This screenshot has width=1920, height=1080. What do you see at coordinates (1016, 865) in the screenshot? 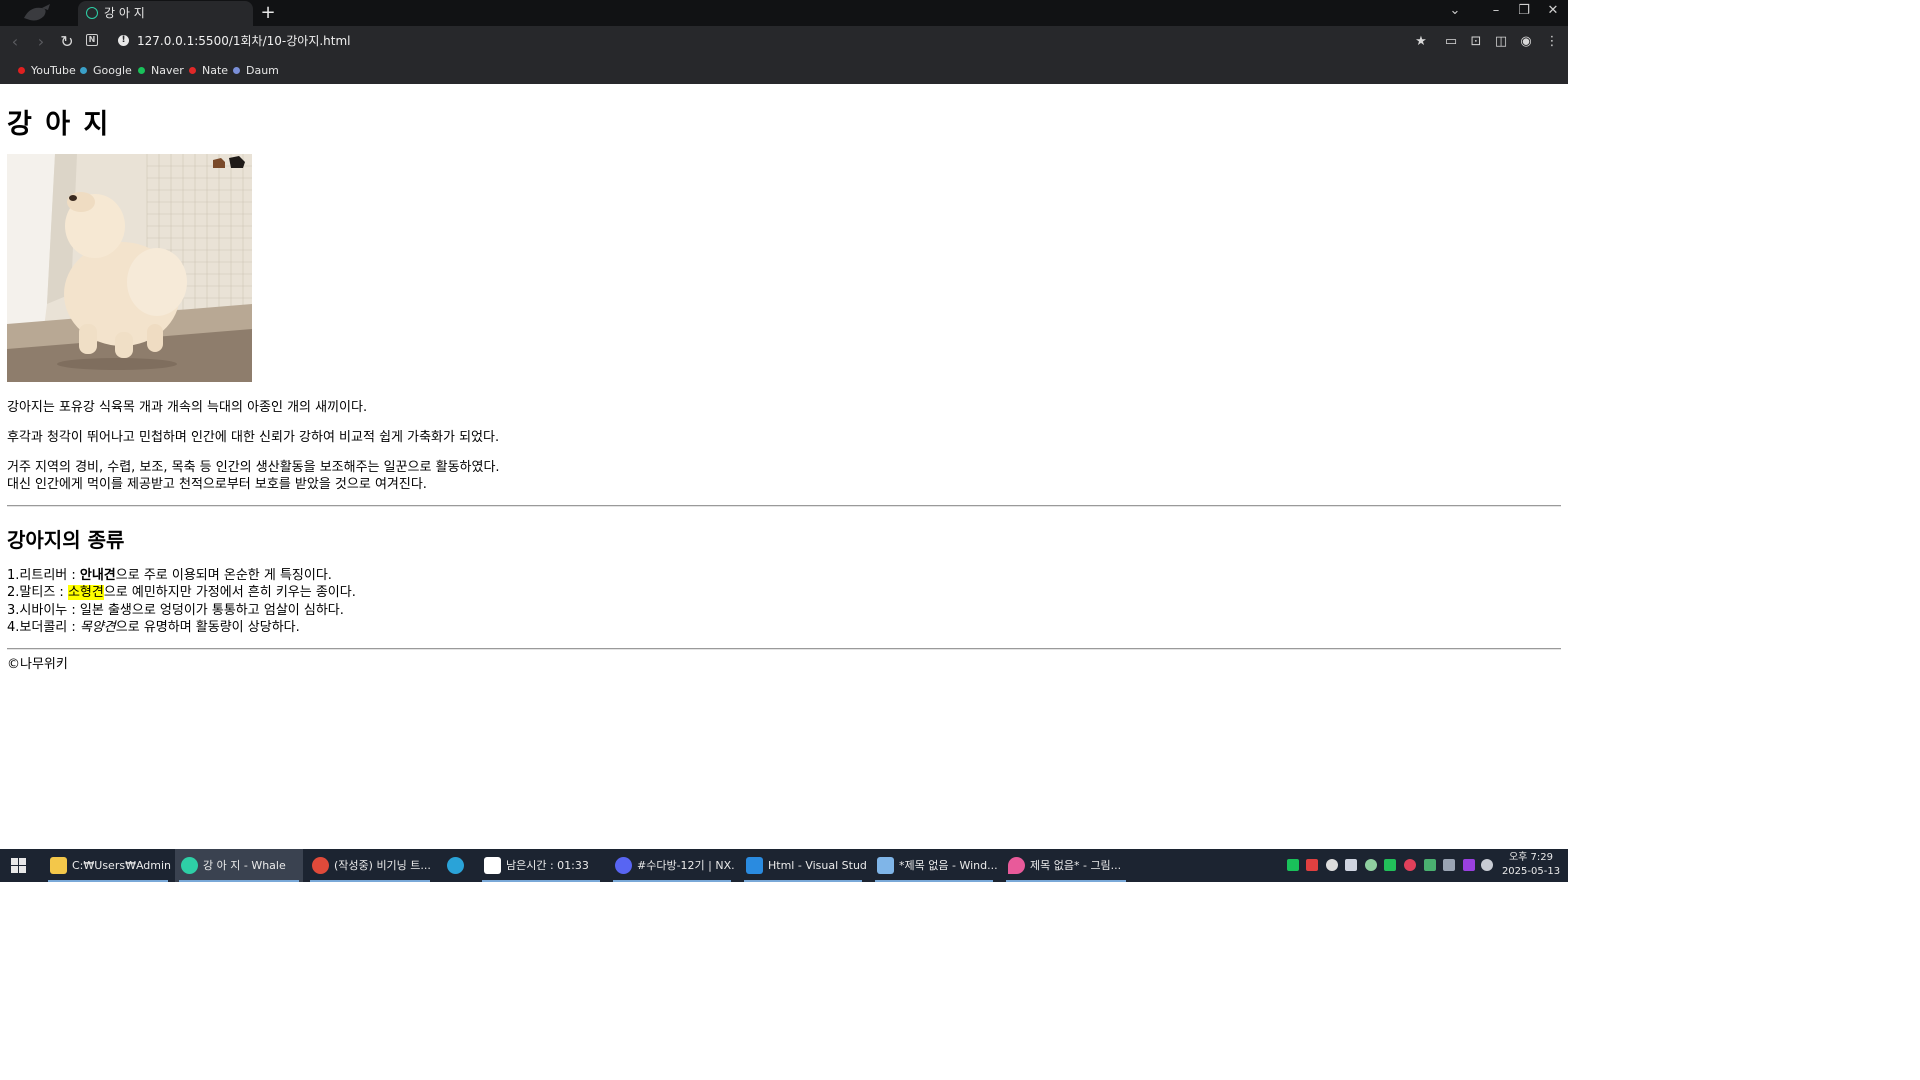
I see `paint-icon` at bounding box center [1016, 865].